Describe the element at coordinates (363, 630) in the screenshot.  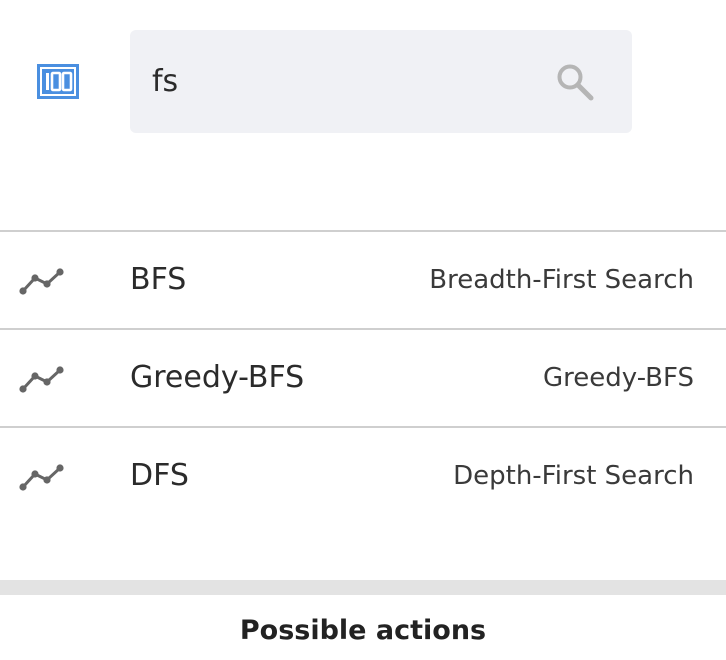
I see `possible-actions-heading: Possible actions` at that location.